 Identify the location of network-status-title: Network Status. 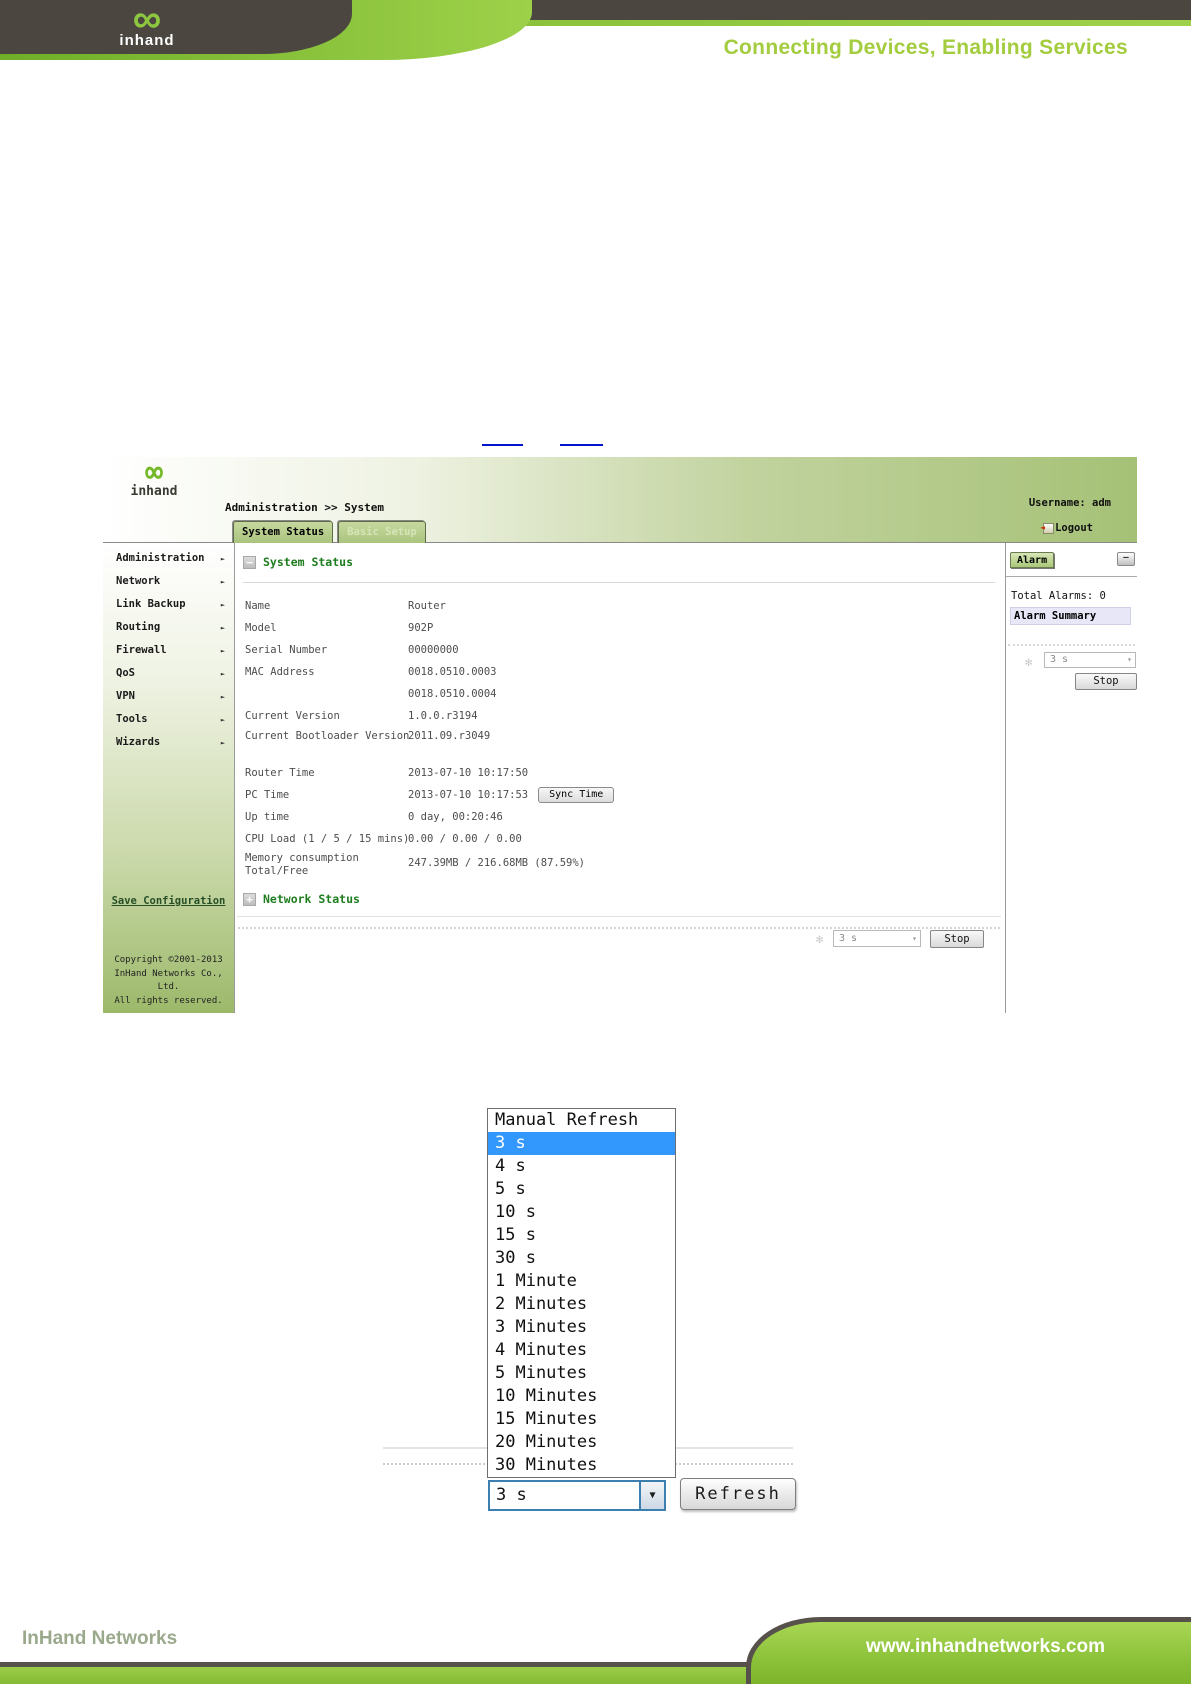
(311, 899).